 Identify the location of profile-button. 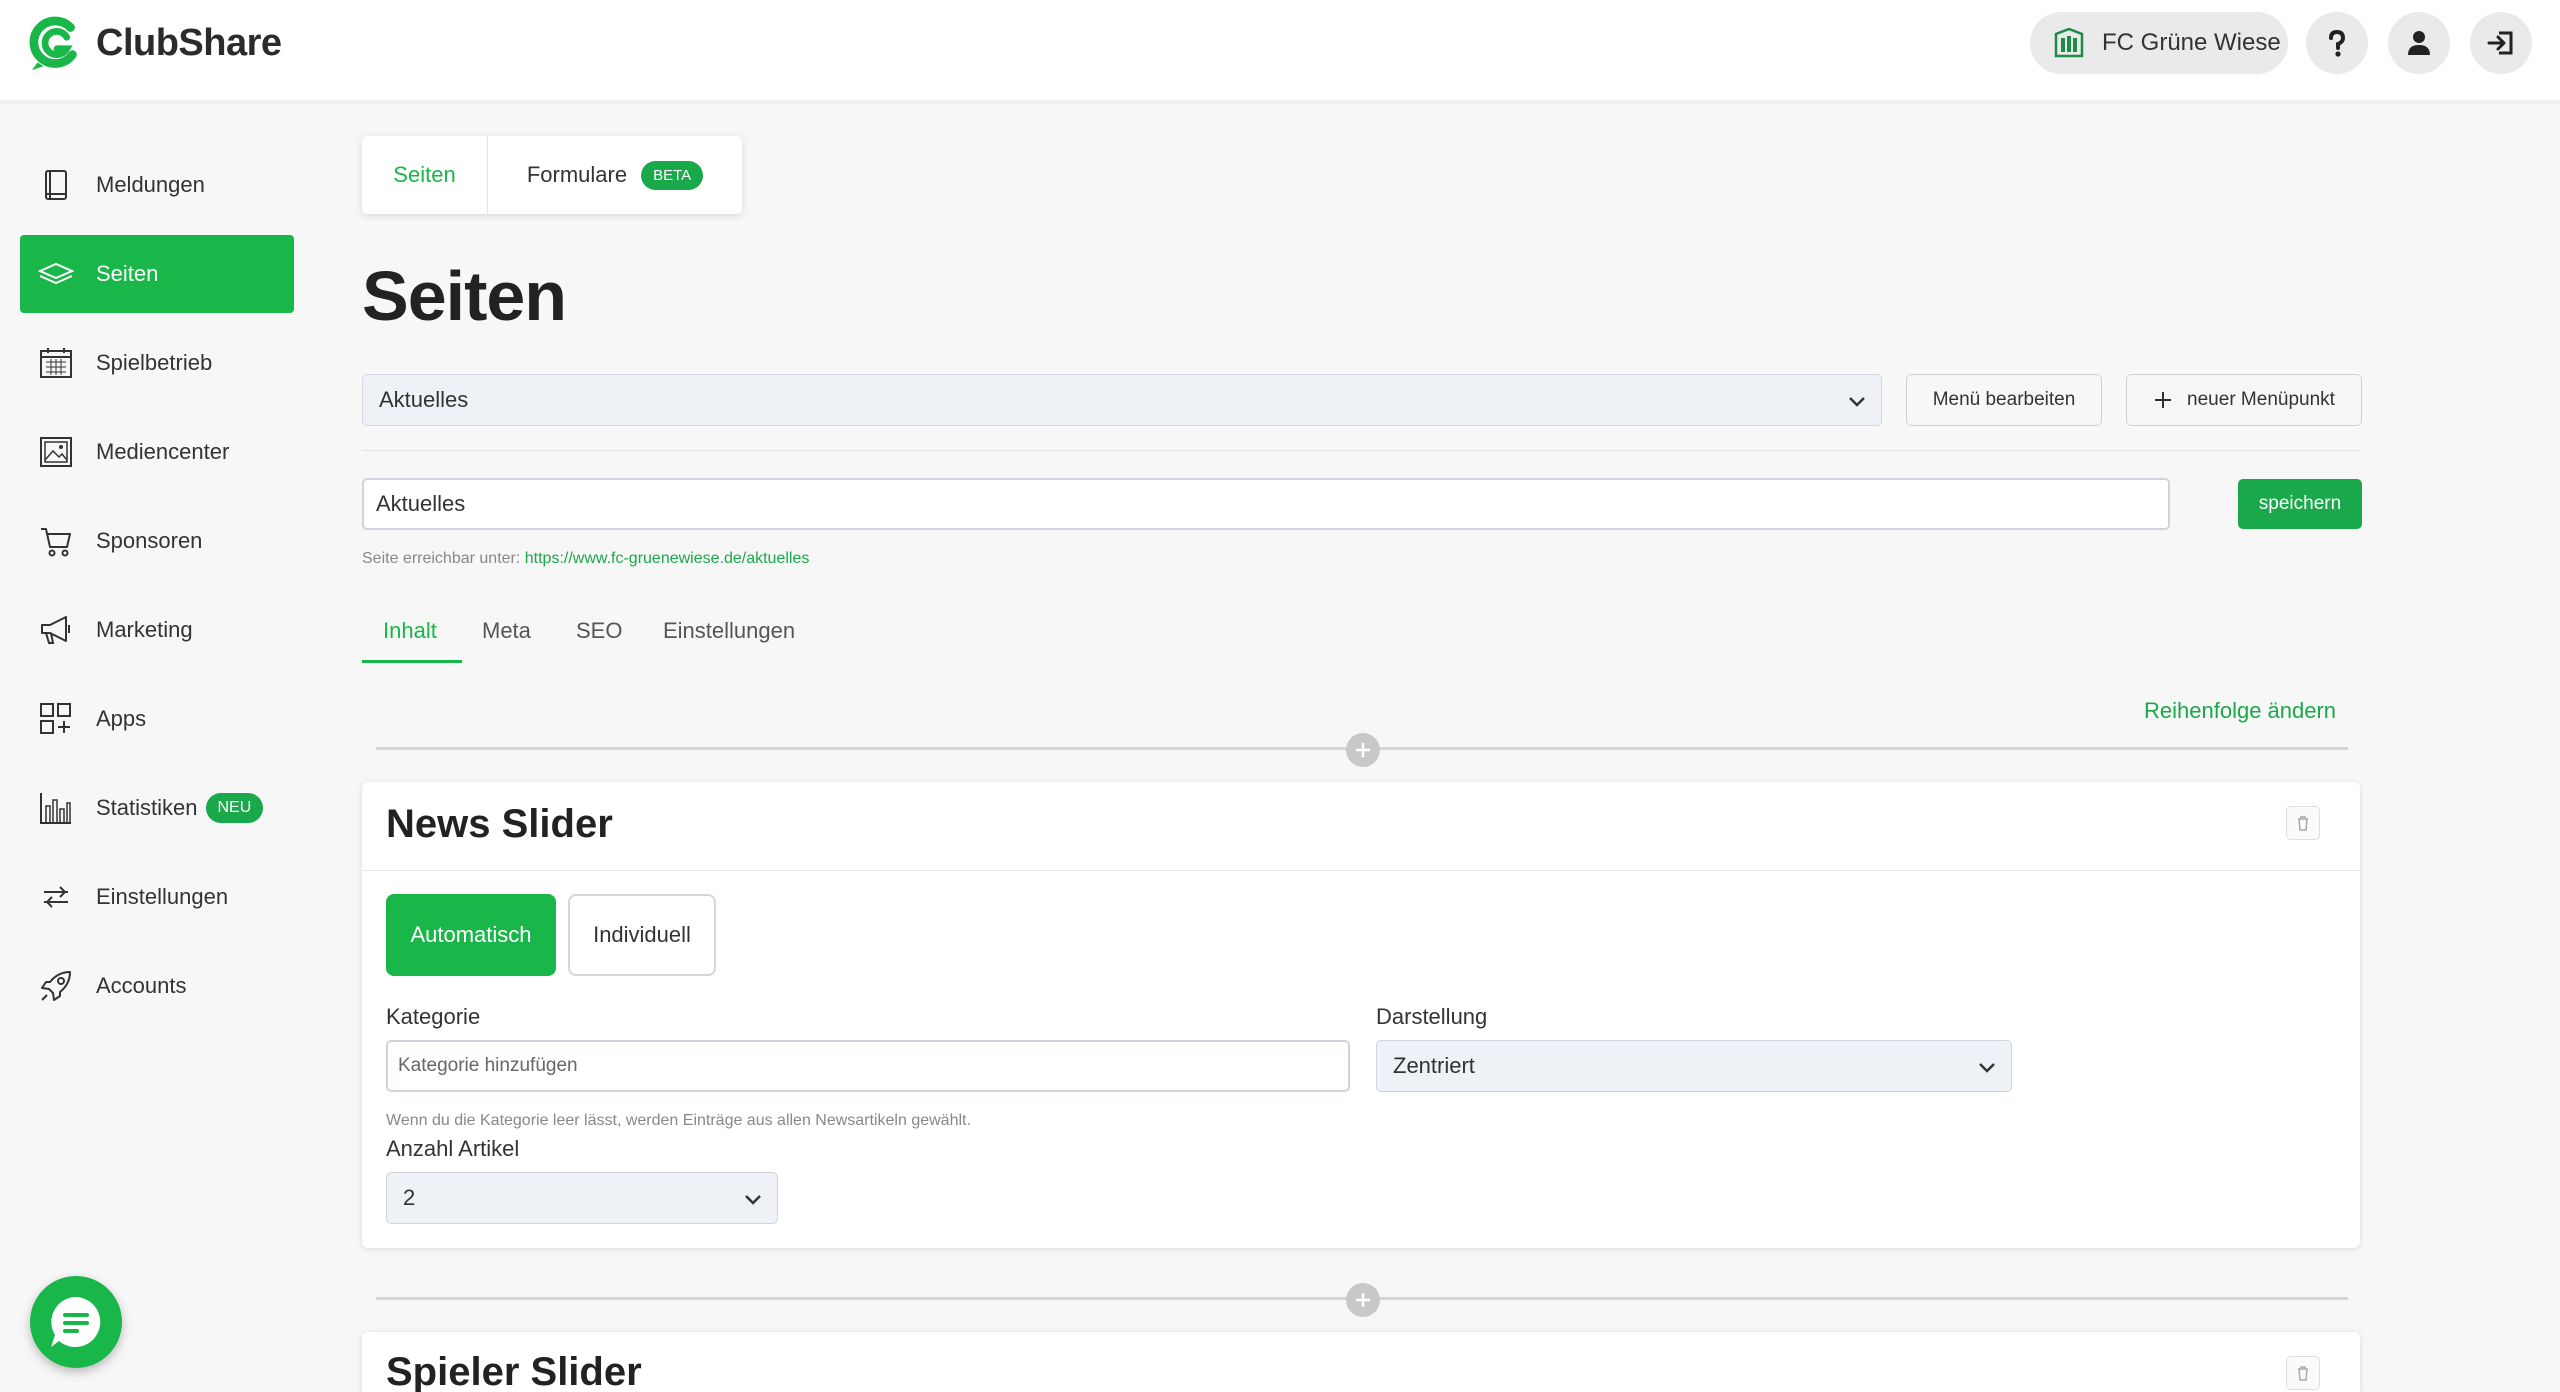
(2419, 43).